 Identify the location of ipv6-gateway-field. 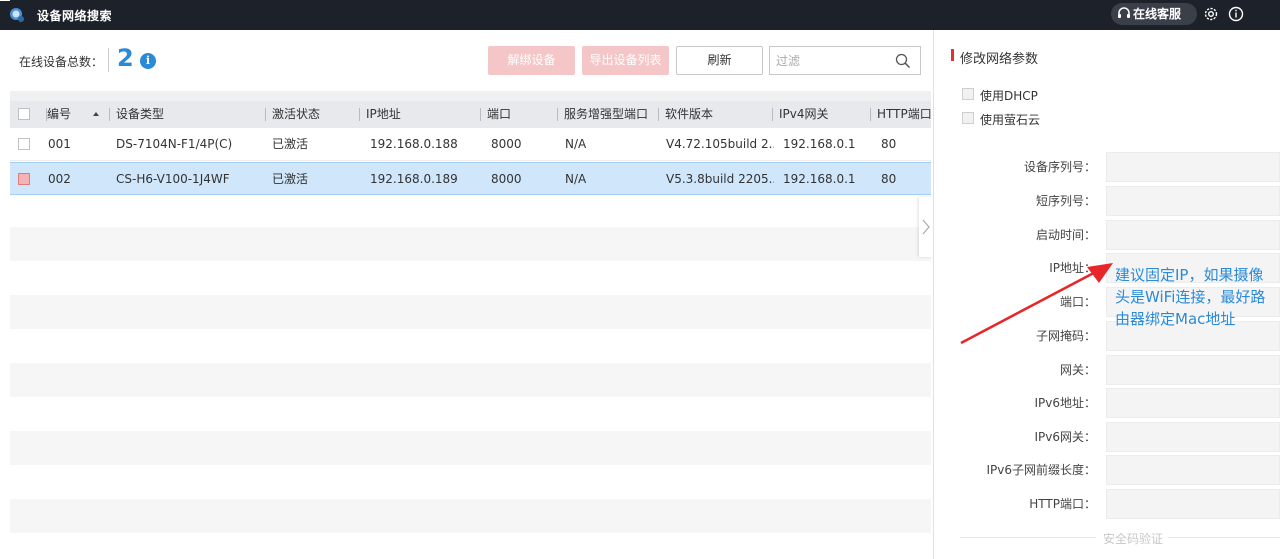
(1193, 437).